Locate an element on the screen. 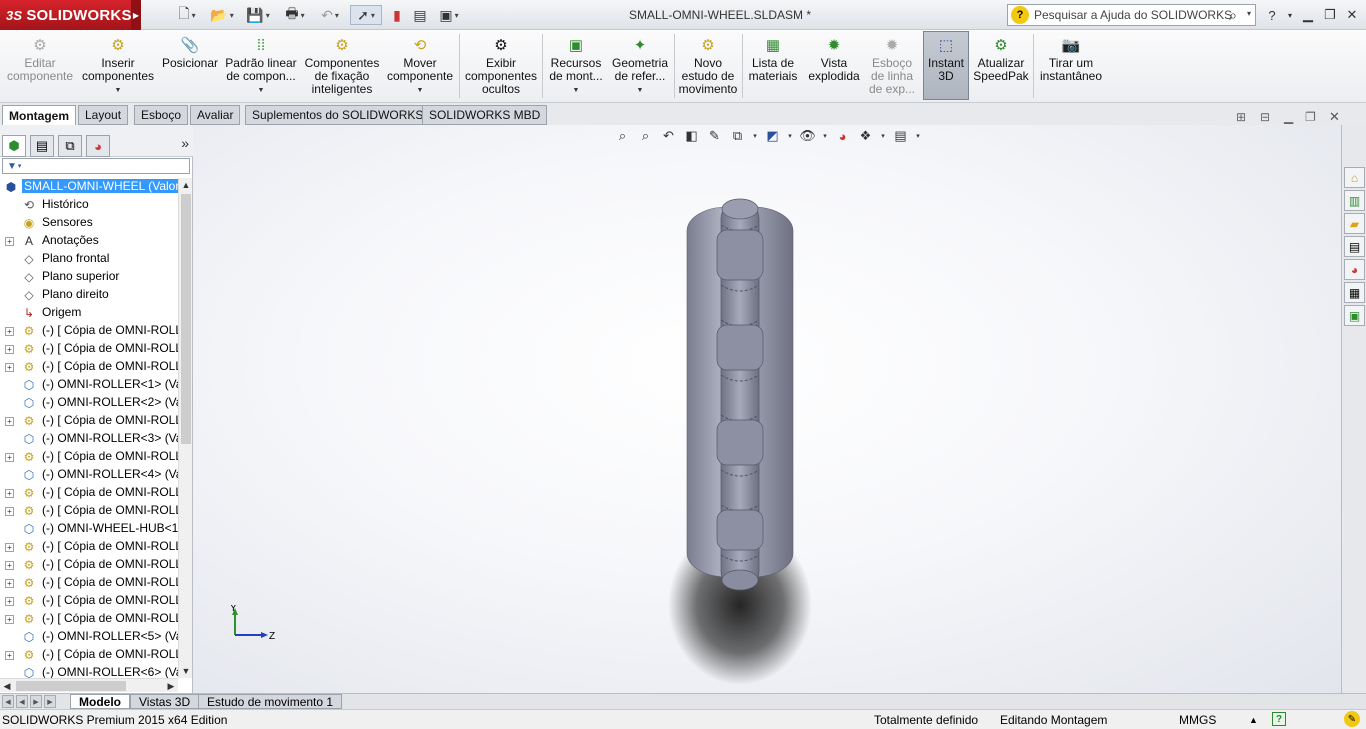  show-hidden-components-button: ⚙ Exibir componentes ocultos is located at coordinates (501, 67).